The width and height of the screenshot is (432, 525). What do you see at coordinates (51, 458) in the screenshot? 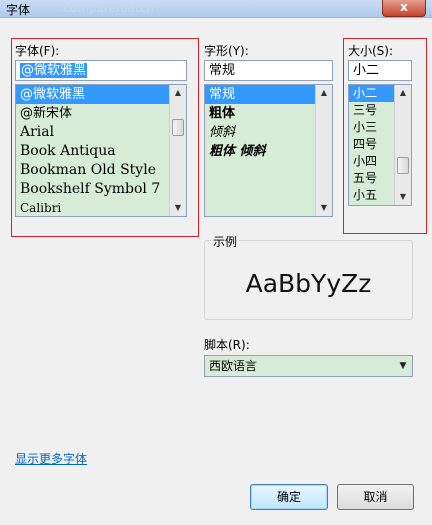
I see `show-more-fonts-link: 显示更多字体` at bounding box center [51, 458].